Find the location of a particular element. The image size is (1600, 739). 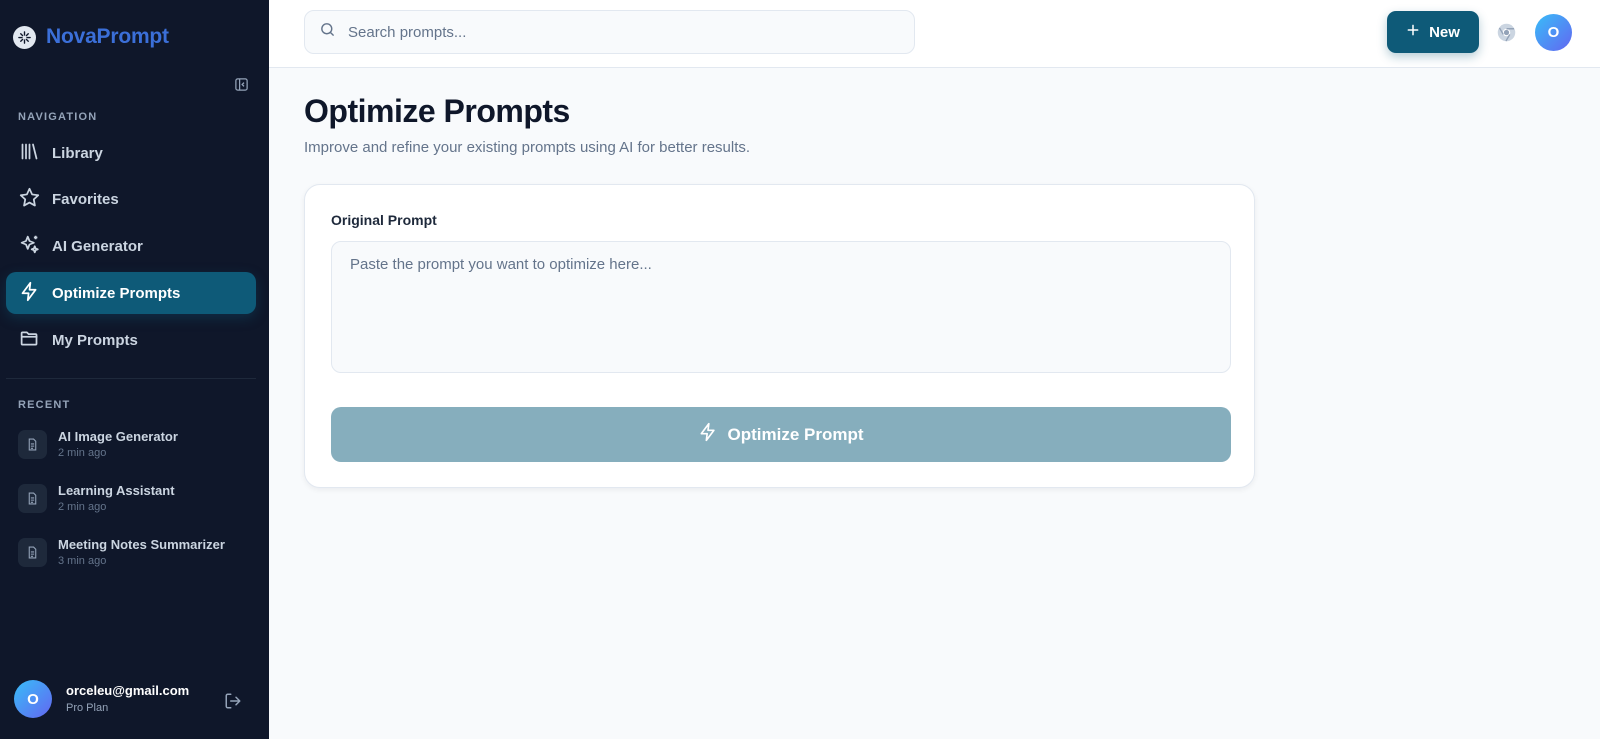

recent-label: RECENT is located at coordinates (44, 405).